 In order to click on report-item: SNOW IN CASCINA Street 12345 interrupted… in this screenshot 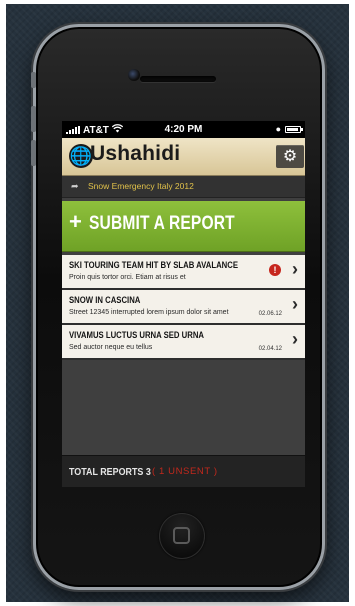, I will do `click(183, 307)`.